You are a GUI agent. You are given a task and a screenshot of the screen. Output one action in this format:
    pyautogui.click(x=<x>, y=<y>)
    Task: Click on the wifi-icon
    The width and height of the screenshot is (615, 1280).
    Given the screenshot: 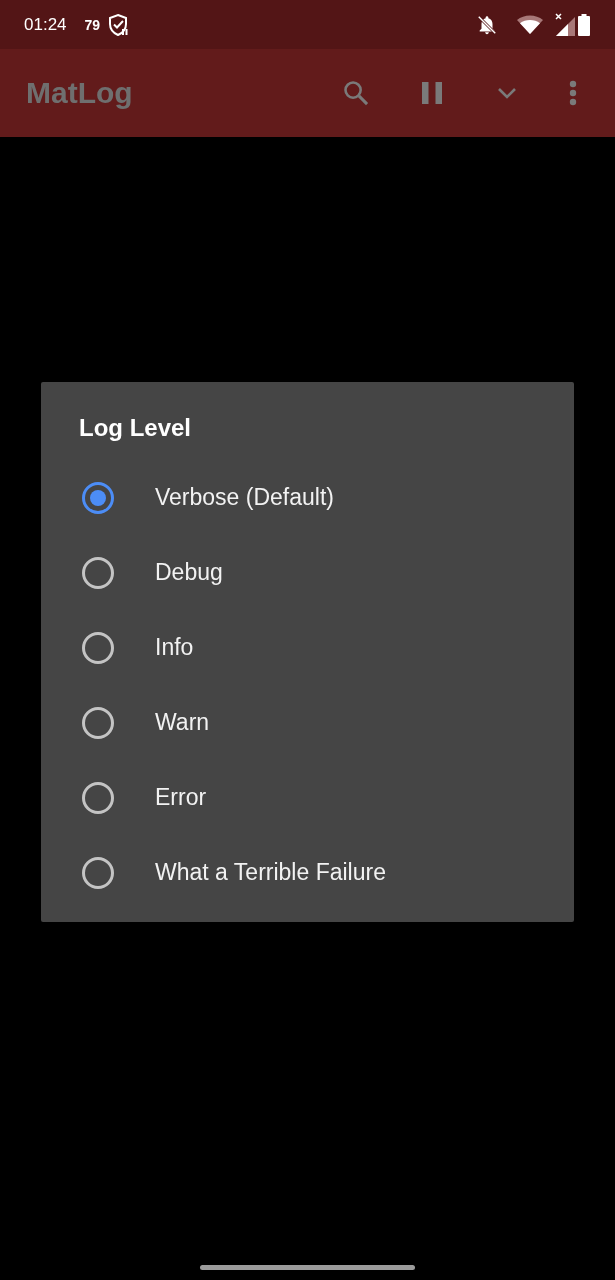 What is the action you would take?
    pyautogui.click(x=530, y=24)
    